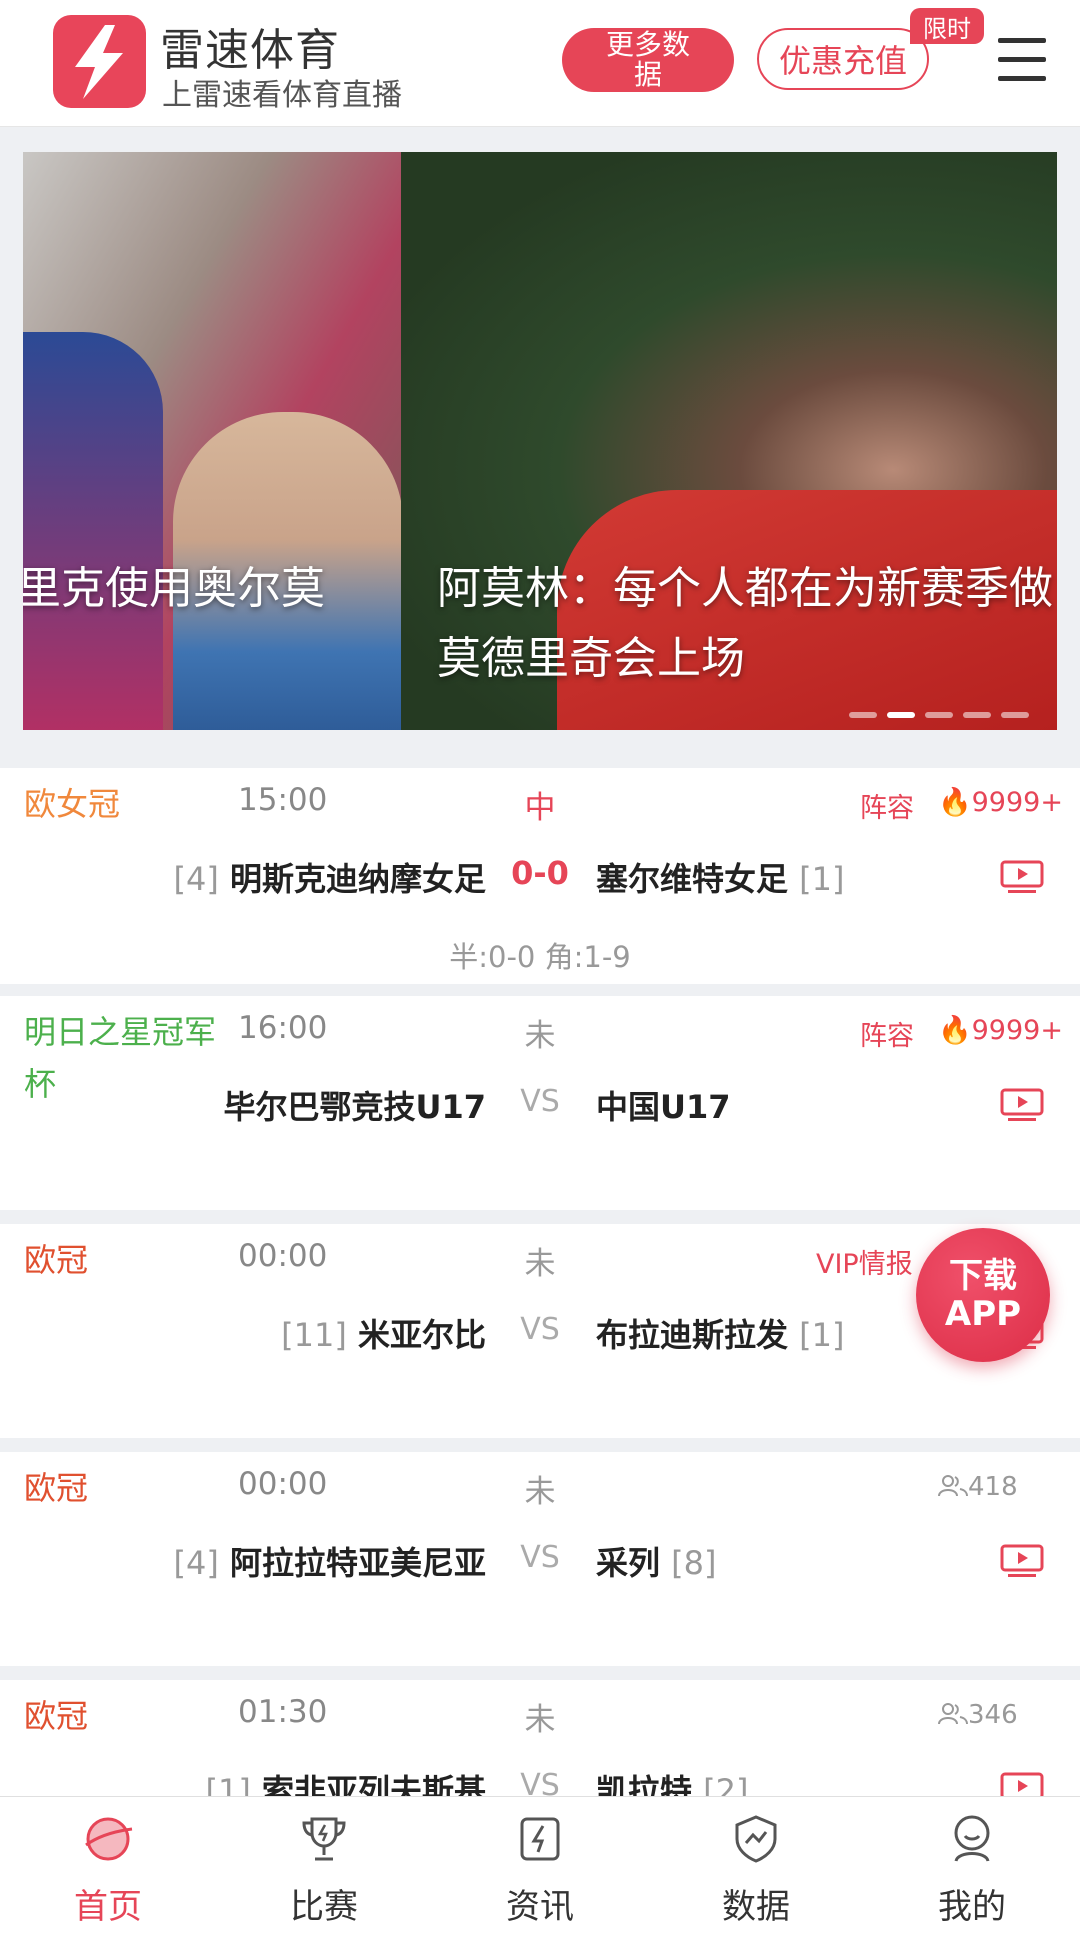 This screenshot has height=1953, width=1080. What do you see at coordinates (756, 1875) in the screenshot?
I see `tab-data: 数据` at bounding box center [756, 1875].